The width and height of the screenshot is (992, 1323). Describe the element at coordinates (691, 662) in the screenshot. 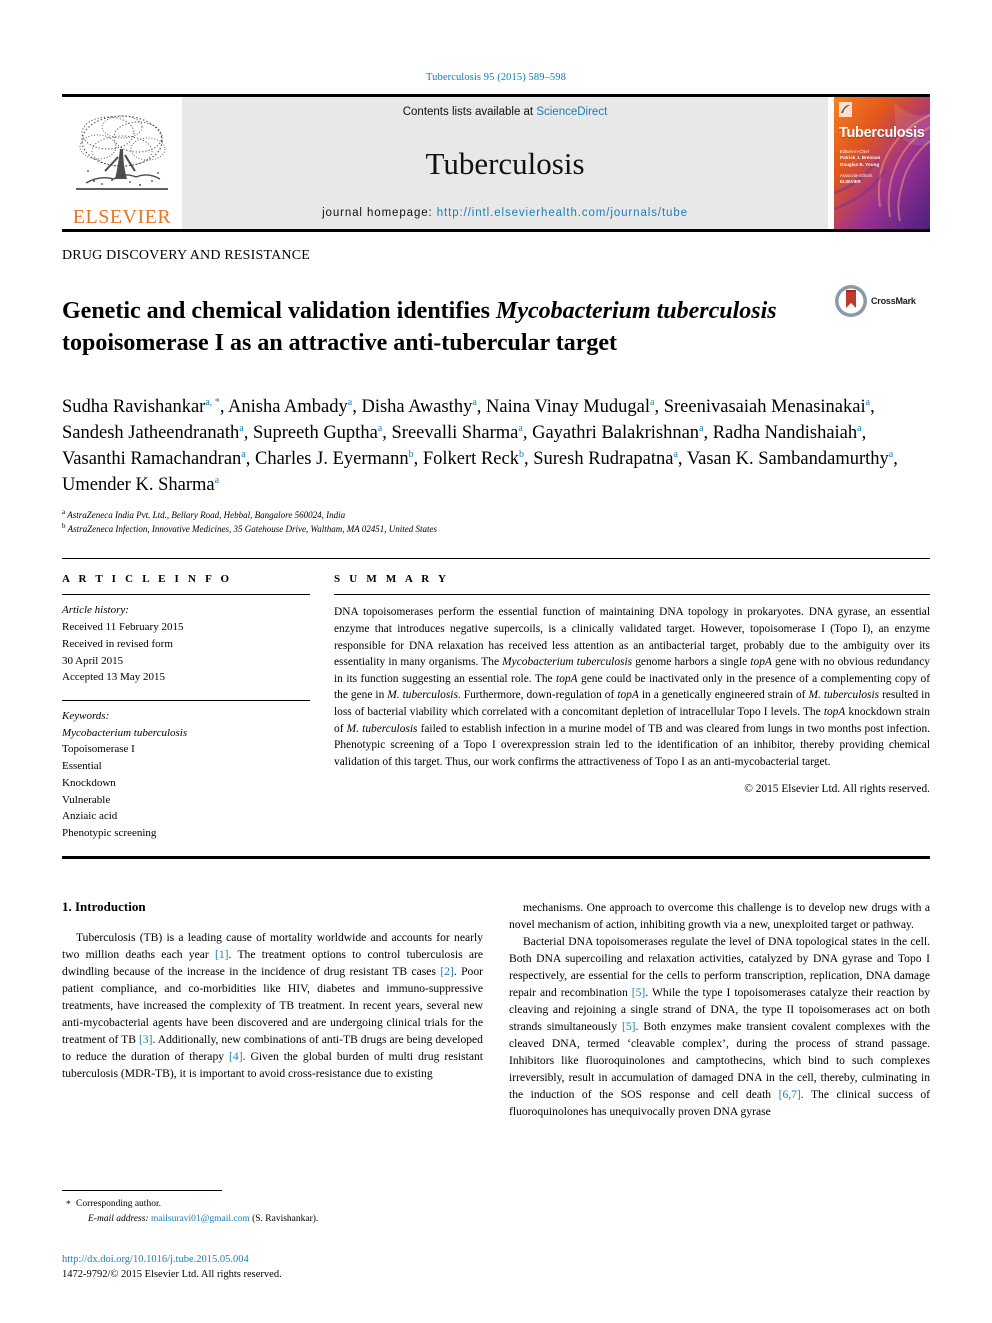

I see `summary-text-run: genome harbors a single` at that location.